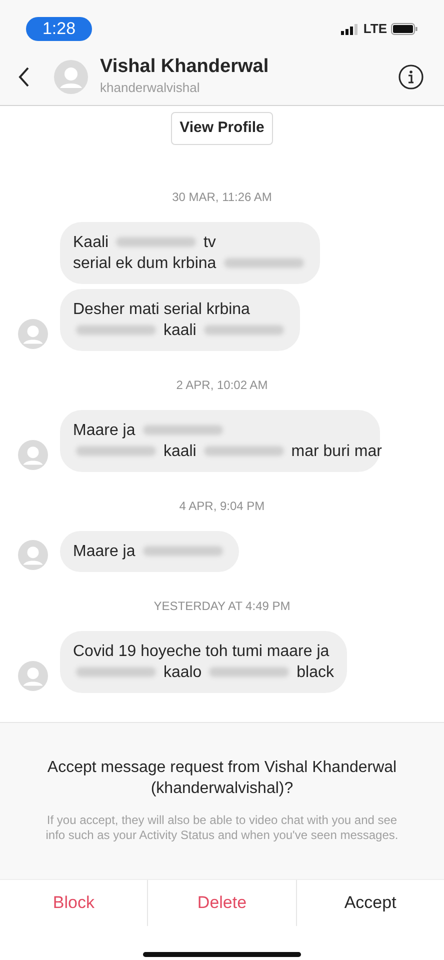  I want to click on timestamp: 4 APR, 9:04 PM, so click(222, 506).